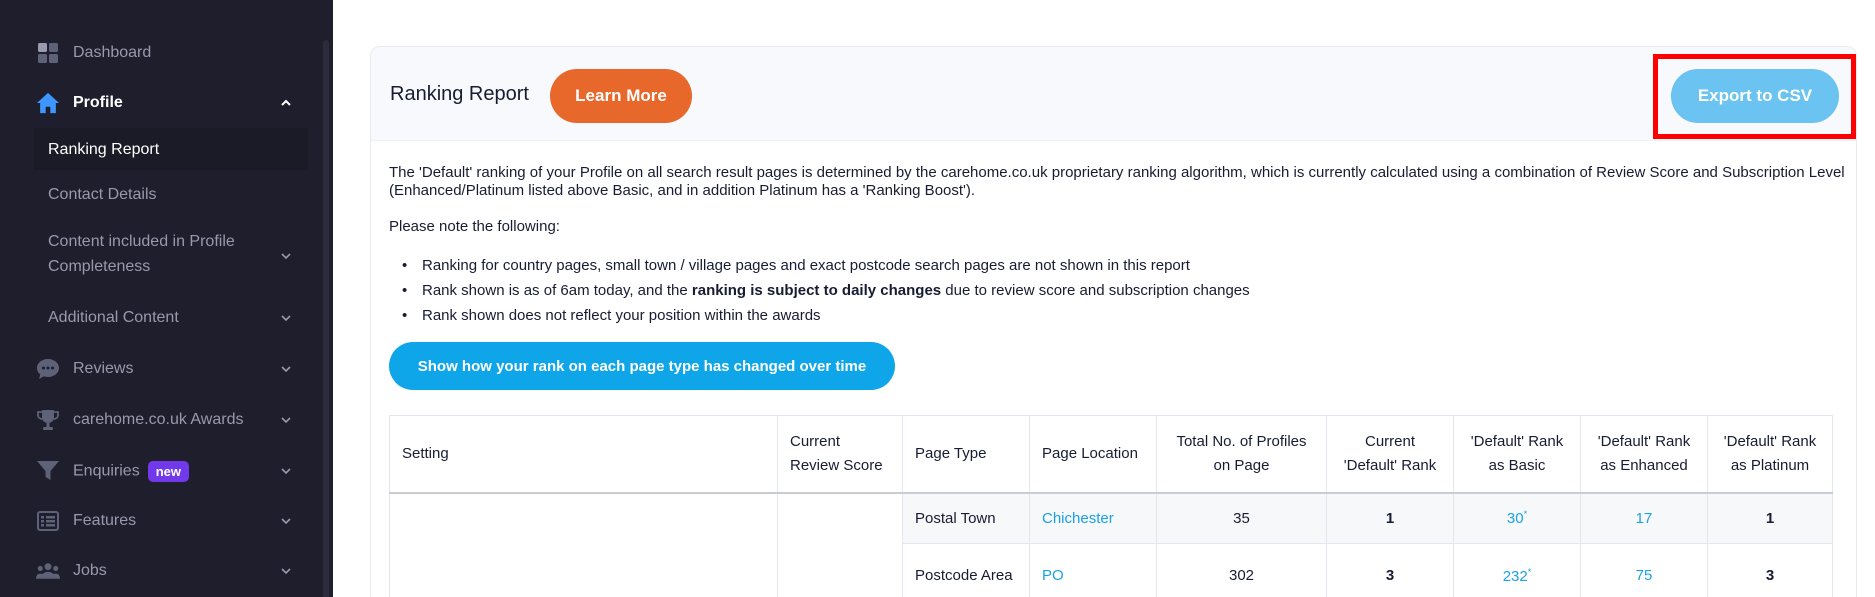  Describe the element at coordinates (113, 317) in the screenshot. I see `sidebar-sub-label: Additional Content` at that location.